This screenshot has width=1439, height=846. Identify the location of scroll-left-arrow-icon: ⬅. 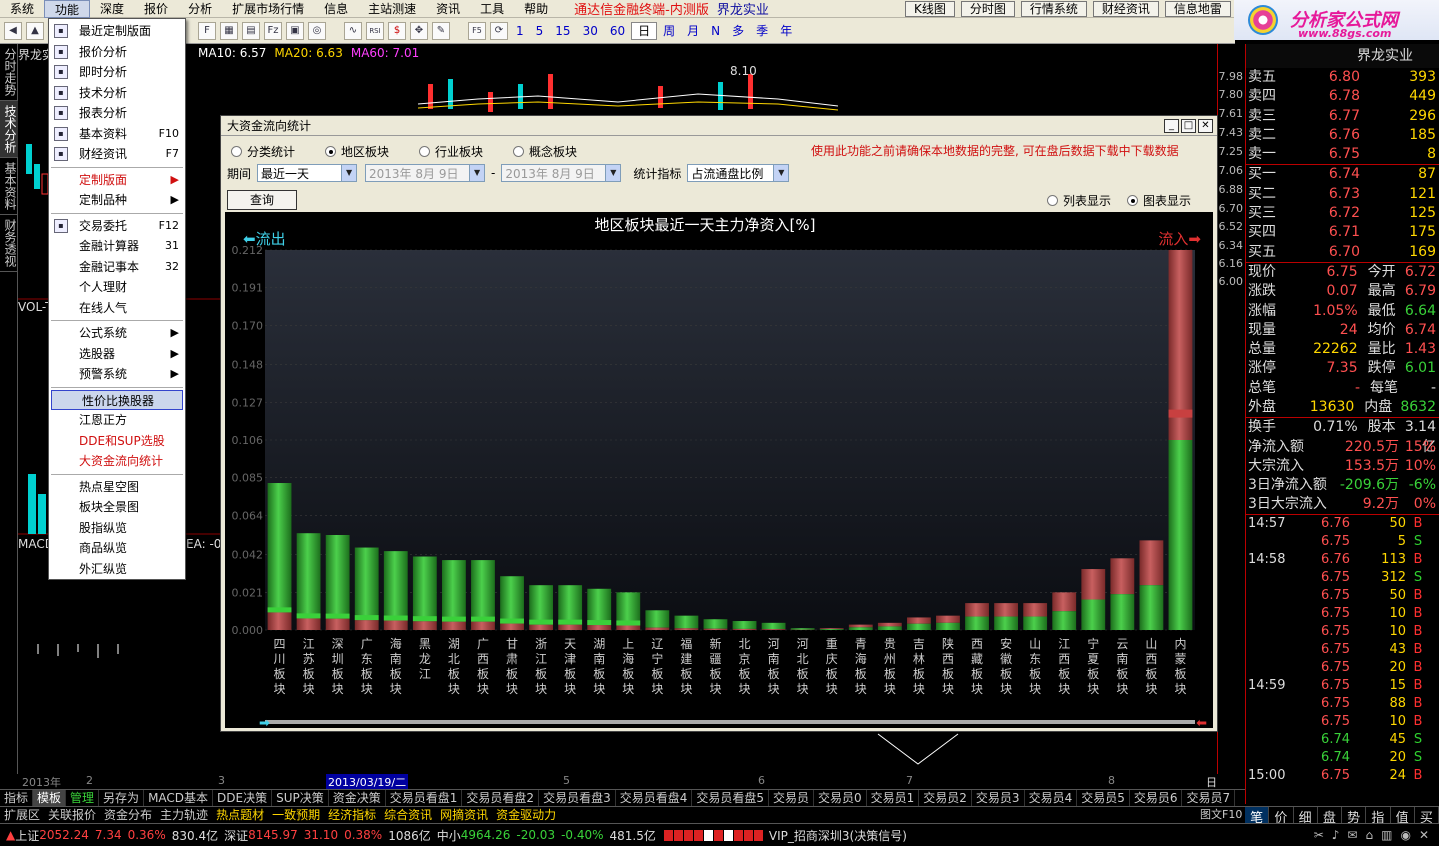
(1201, 723).